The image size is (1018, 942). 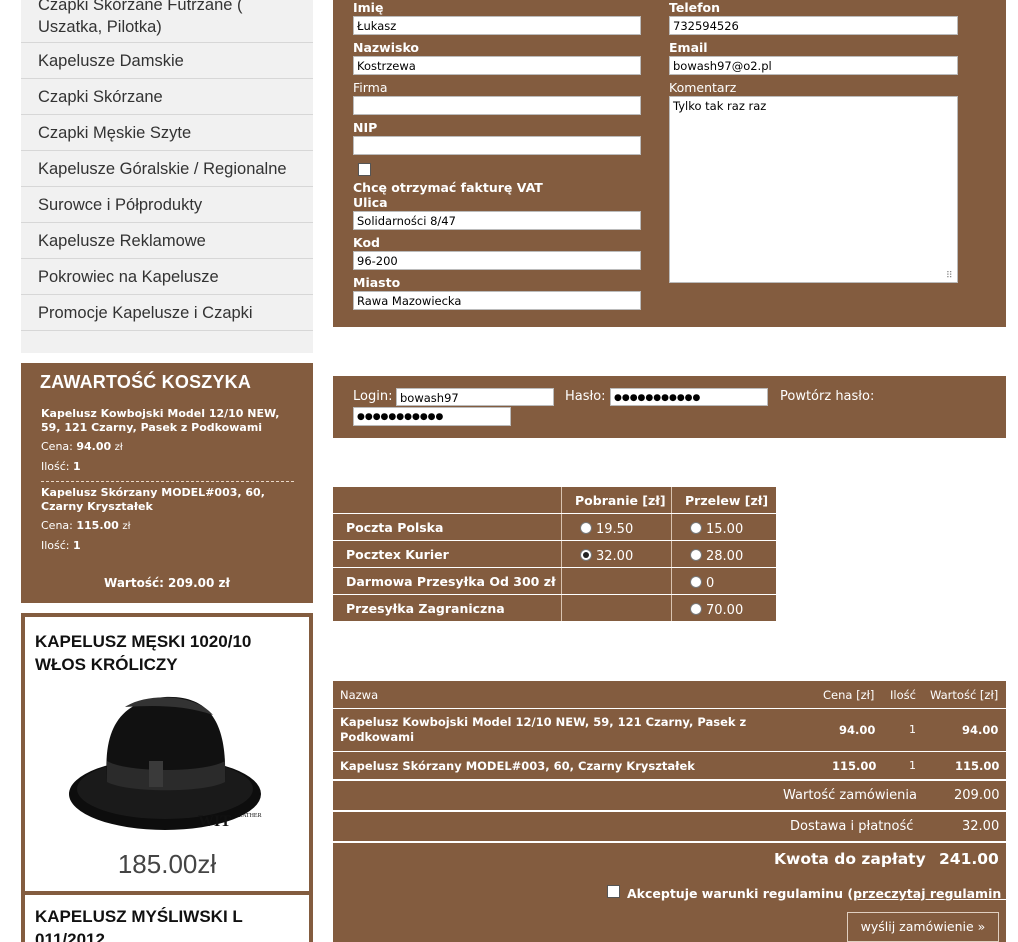 What do you see at coordinates (100, 97) in the screenshot?
I see `category-label: Czapki Skórzane` at bounding box center [100, 97].